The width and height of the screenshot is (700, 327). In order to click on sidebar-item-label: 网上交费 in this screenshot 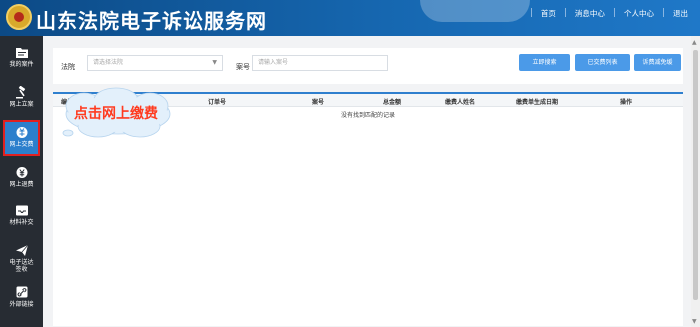, I will do `click(21, 144)`.